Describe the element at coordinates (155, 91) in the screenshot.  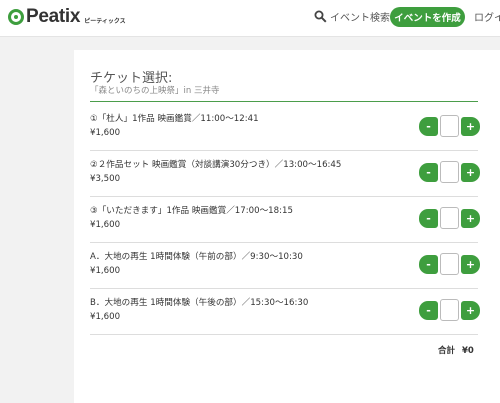
I see `event-name: 「森といのちの上映祭」in 三井寺` at that location.